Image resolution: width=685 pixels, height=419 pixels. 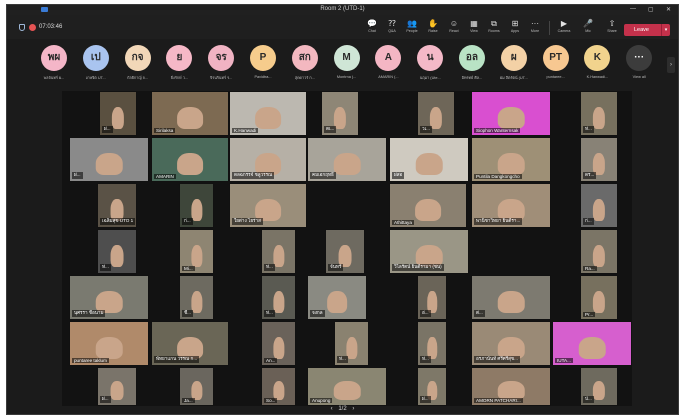 What do you see at coordinates (190, 159) in the screenshot?
I see `video-tile: AMARIN` at bounding box center [190, 159].